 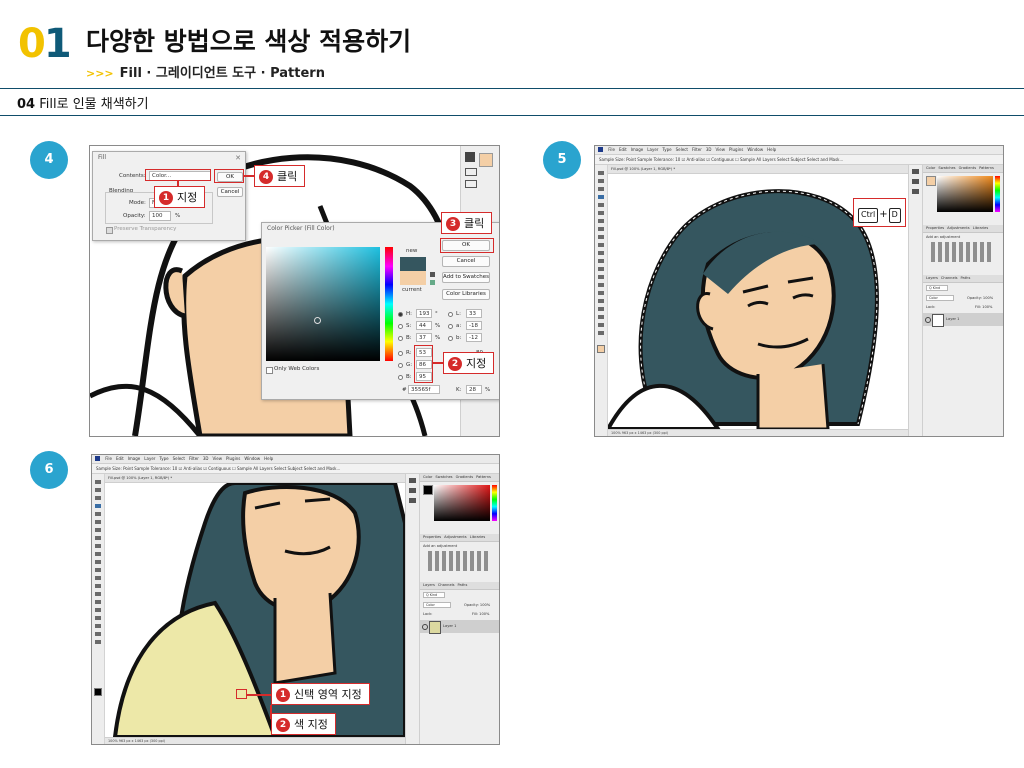 I want to click on color-field-cursor, so click(x=317, y=320).